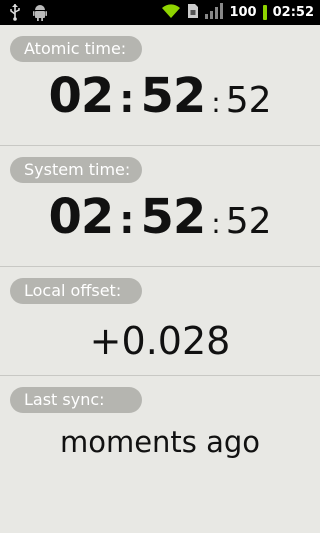  Describe the element at coordinates (76, 170) in the screenshot. I see `system-time-label: System time:` at that location.